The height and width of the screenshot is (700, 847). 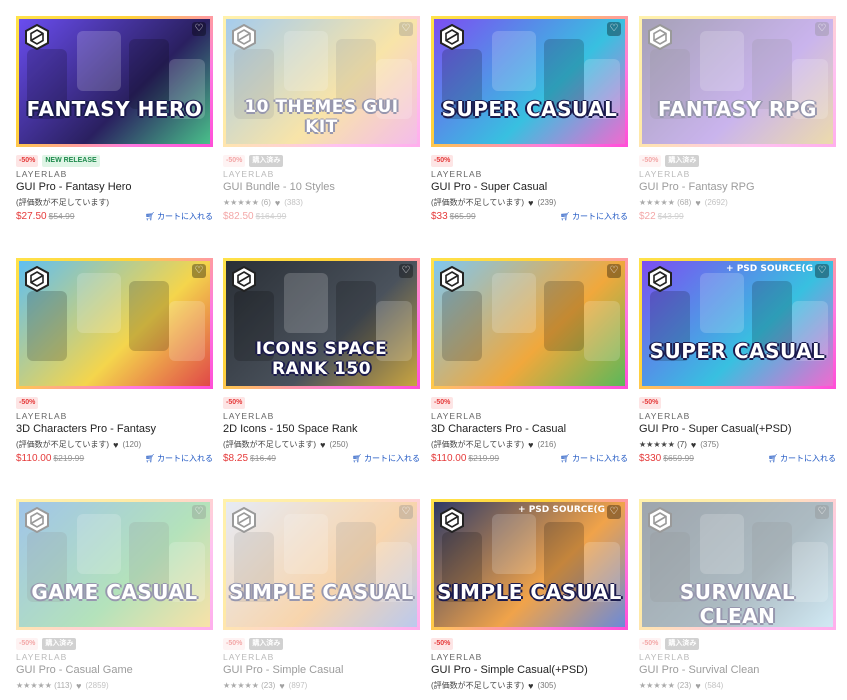 What do you see at coordinates (529, 216) in the screenshot?
I see `price-row: $33 $65.99 🛒︎ カートに入れる` at bounding box center [529, 216].